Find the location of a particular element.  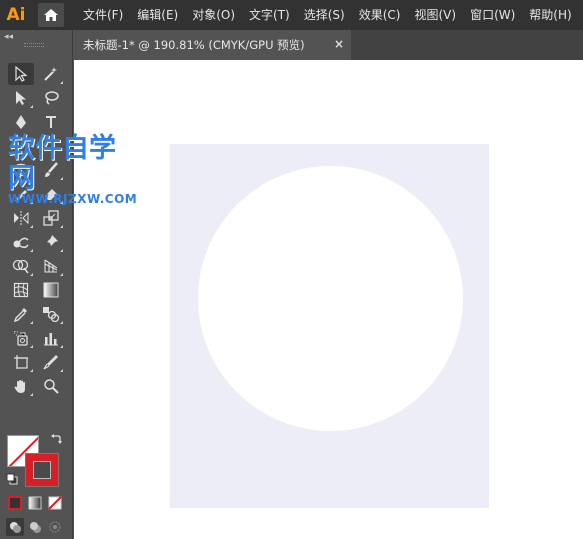

magic-wand-icon is located at coordinates (50, 74).